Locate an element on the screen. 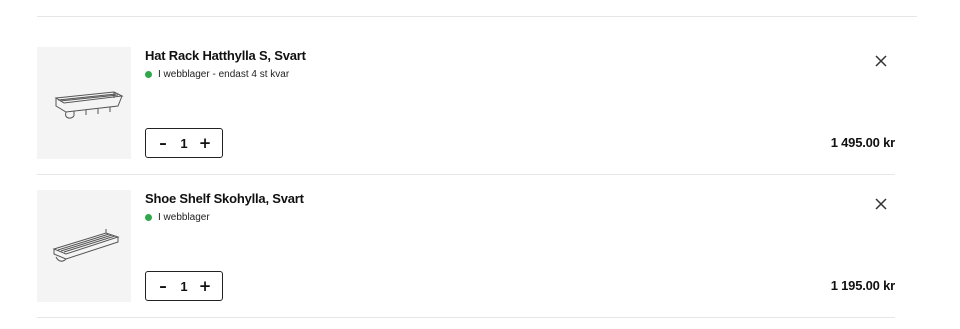 The height and width of the screenshot is (329, 960). stock-status: I webblager - endast 4 st kvar is located at coordinates (217, 74).